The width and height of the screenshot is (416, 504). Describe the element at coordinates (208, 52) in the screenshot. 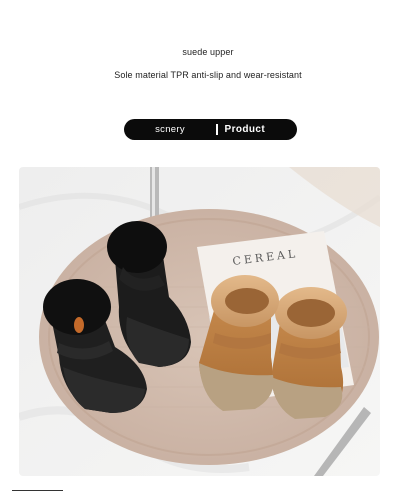

I see `caption-material-upper: suede upper` at that location.